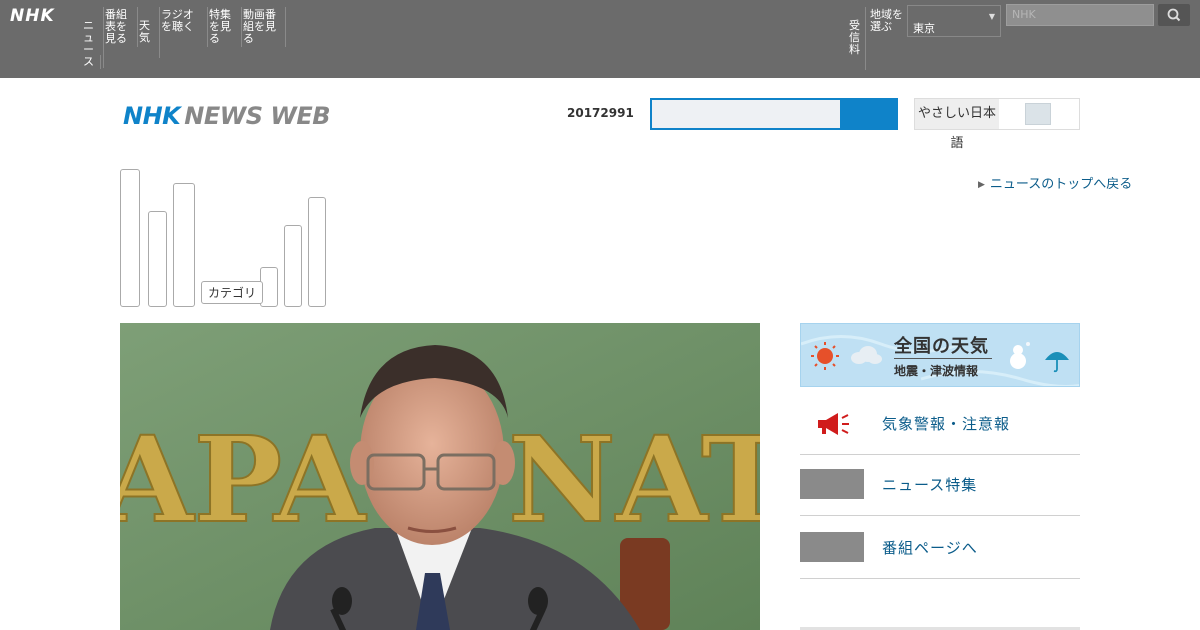 This screenshot has width=1200, height=630. Describe the element at coordinates (943, 358) in the screenshot. I see `weather-divider` at that location.